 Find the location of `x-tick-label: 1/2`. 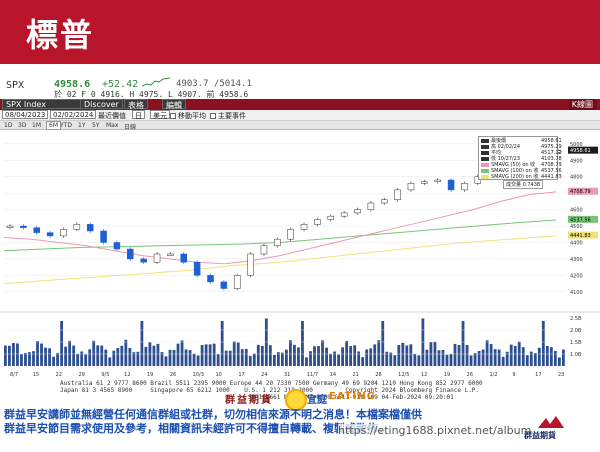

x-tick-label: 1/2 is located at coordinates (494, 375).